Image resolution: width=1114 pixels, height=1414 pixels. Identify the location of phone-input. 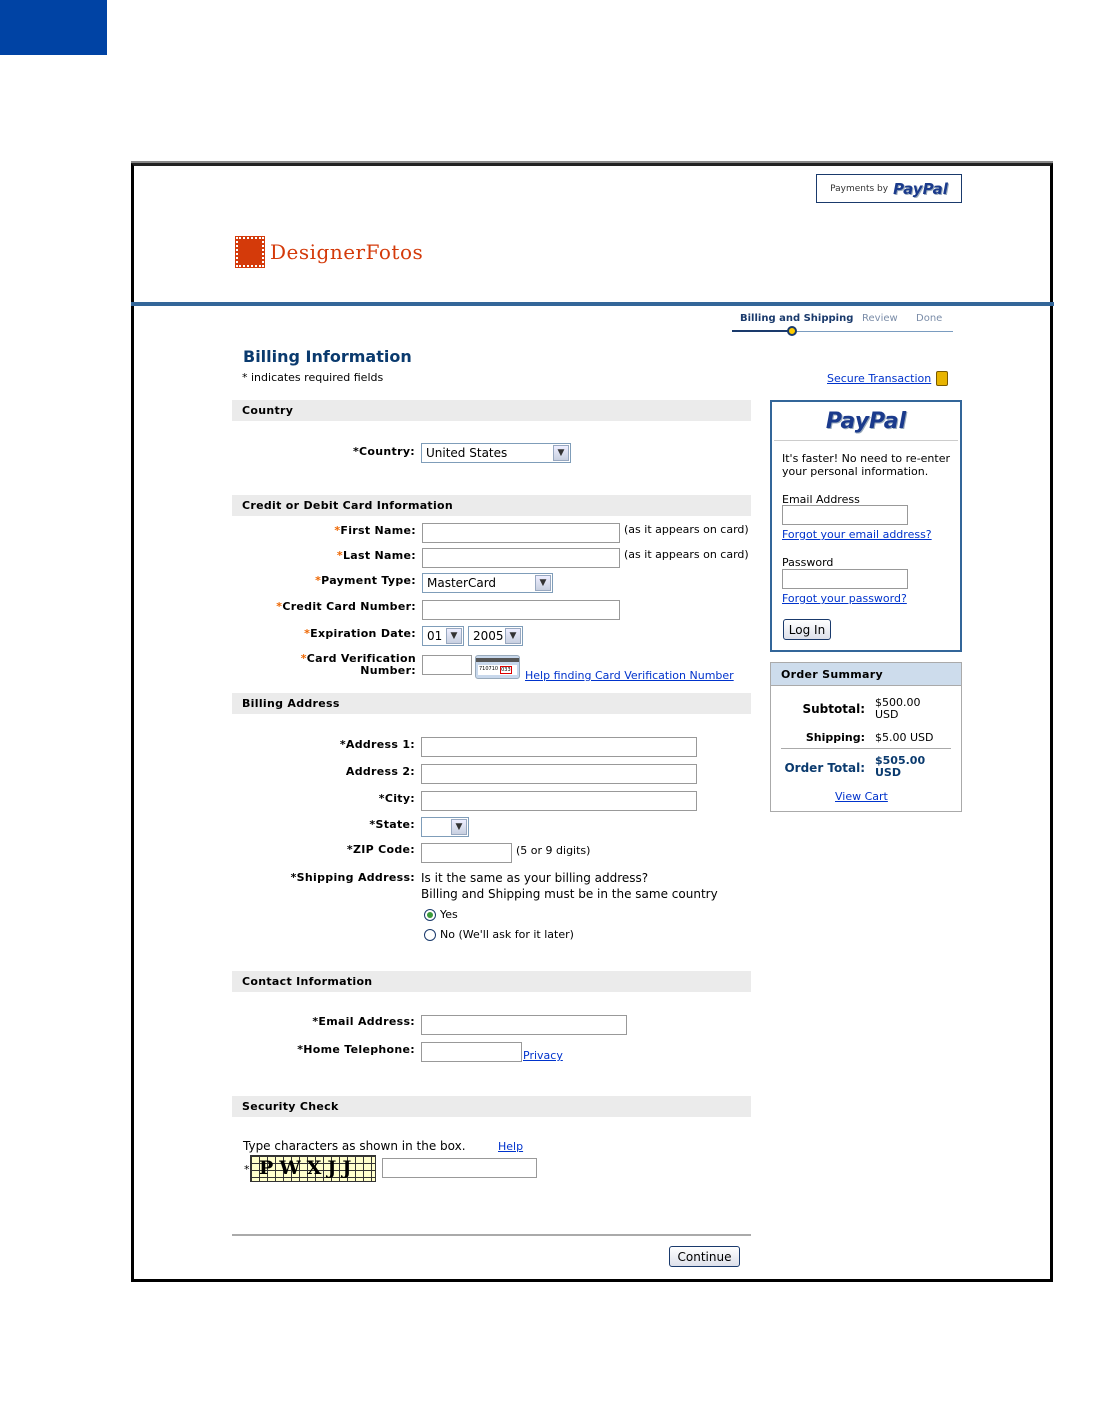
(471, 1052).